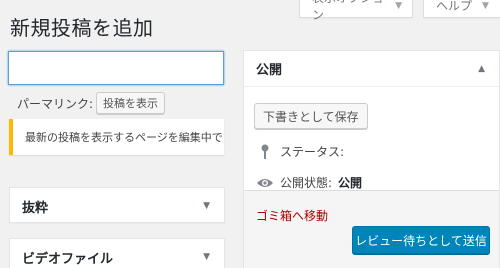 The image size is (500, 268). I want to click on publish-header: 公開 ▲, so click(371, 69).